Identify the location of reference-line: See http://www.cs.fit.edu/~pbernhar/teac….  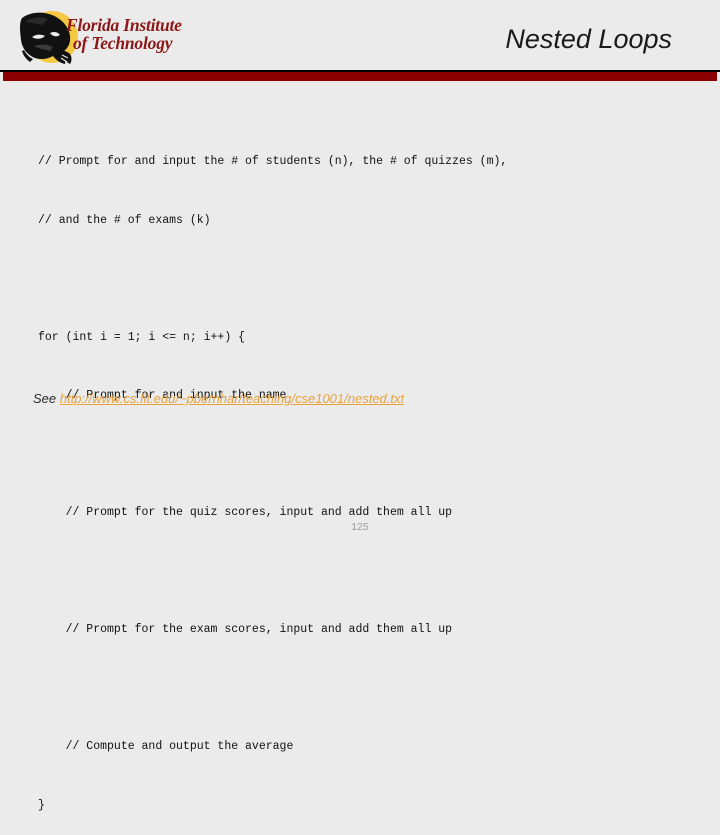
(218, 398).